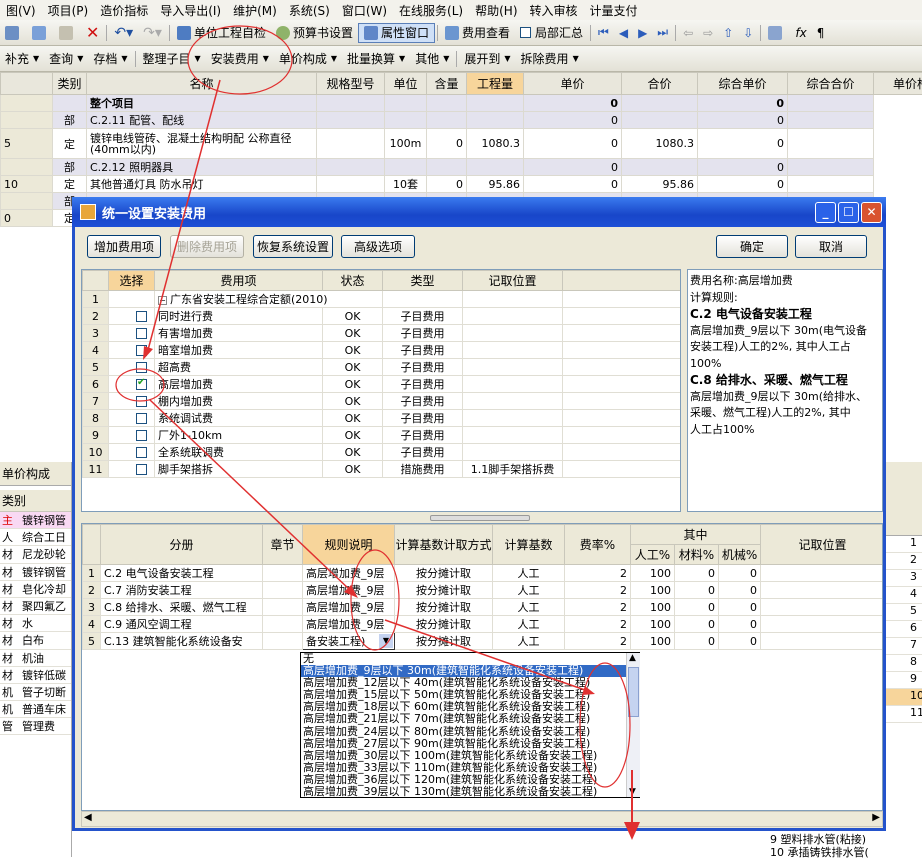 Image resolution: width=922 pixels, height=860 pixels. I want to click on unit-price-tab: 单价构成, so click(35, 474).